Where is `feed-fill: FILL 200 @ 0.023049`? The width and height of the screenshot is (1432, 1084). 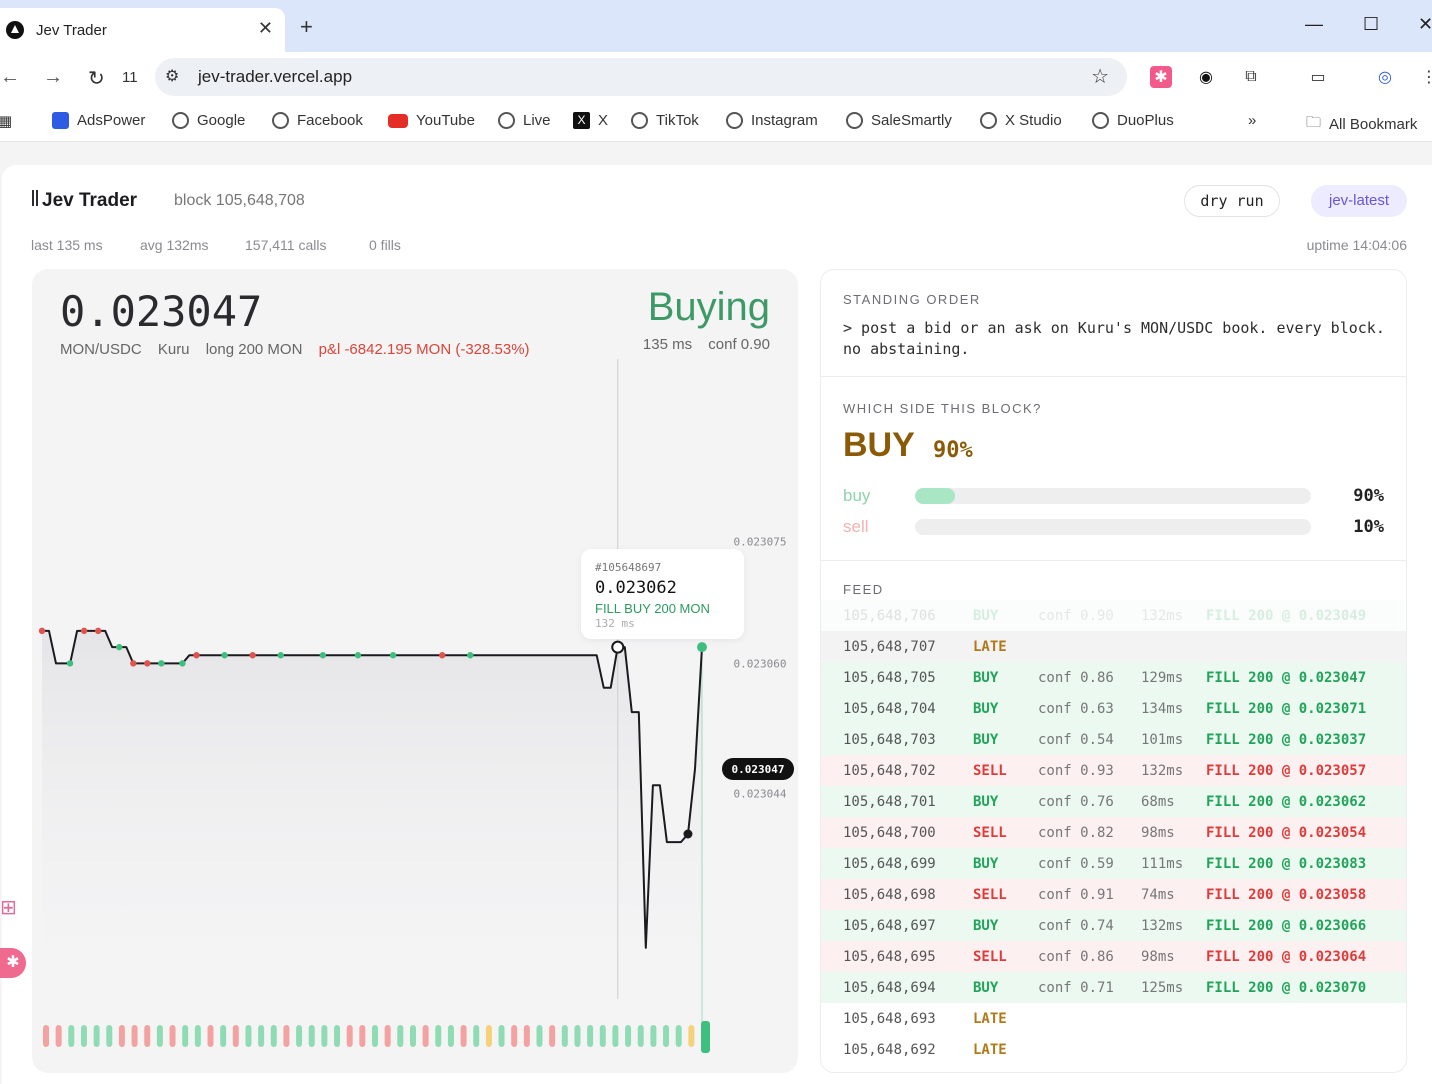
feed-fill: FILL 200 @ 0.023049 is located at coordinates (1286, 616).